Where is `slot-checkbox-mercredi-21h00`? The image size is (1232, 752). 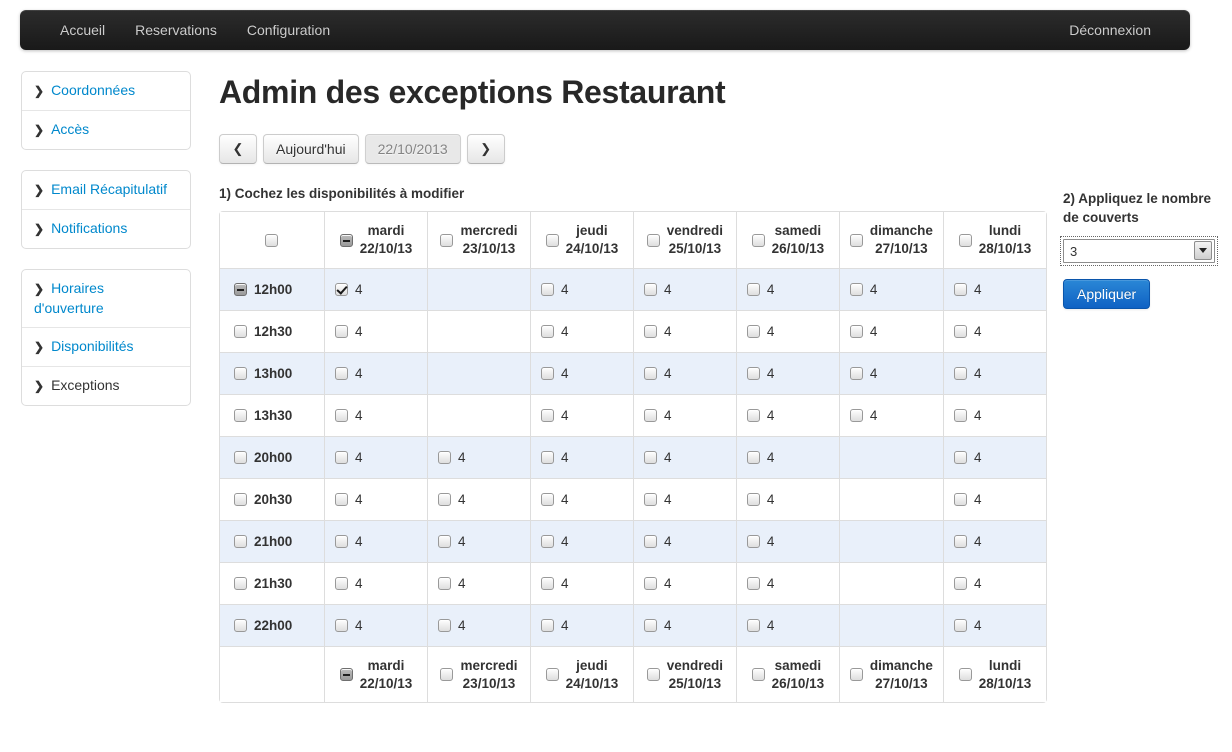
slot-checkbox-mercredi-21h00 is located at coordinates (444, 541).